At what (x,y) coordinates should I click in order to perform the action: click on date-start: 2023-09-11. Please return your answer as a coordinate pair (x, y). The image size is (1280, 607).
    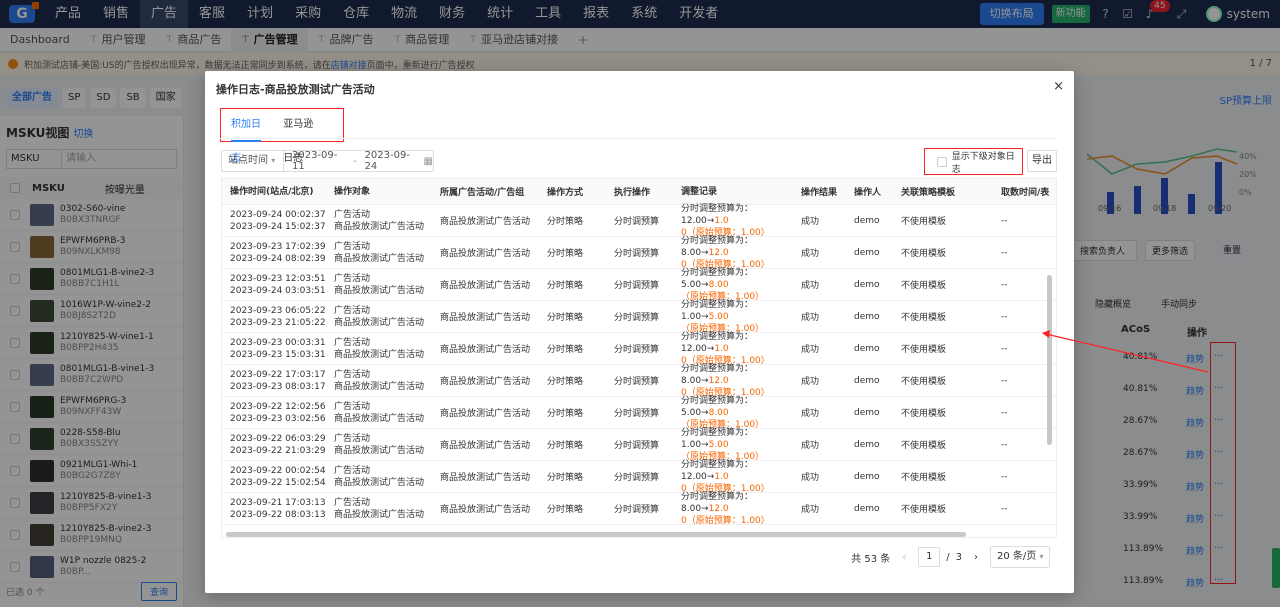
    Looking at the image, I should click on (314, 161).